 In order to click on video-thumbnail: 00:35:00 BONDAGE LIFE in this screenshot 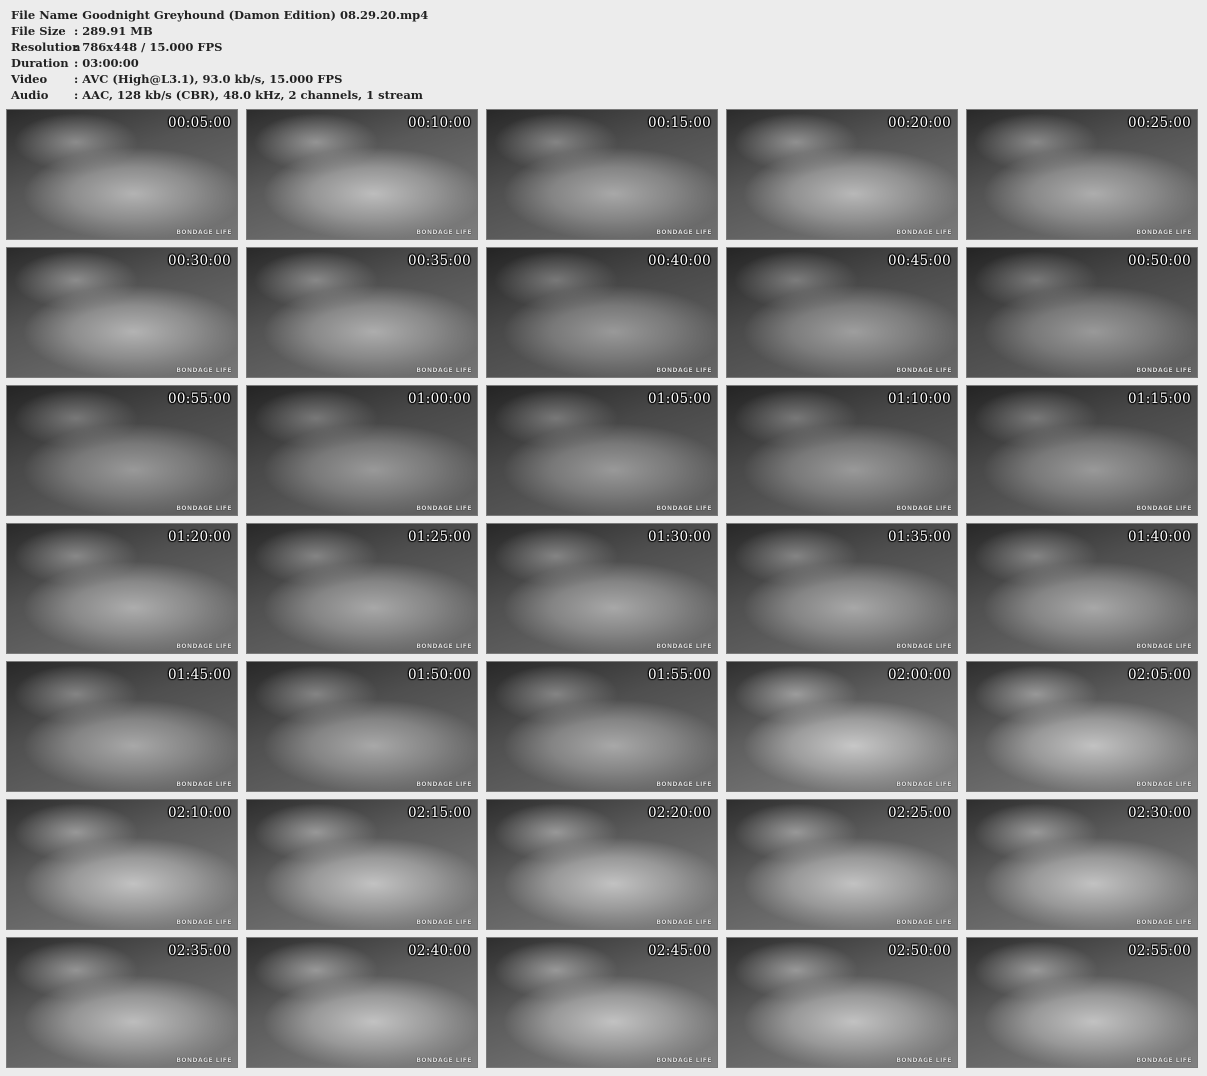, I will do `click(362, 312)`.